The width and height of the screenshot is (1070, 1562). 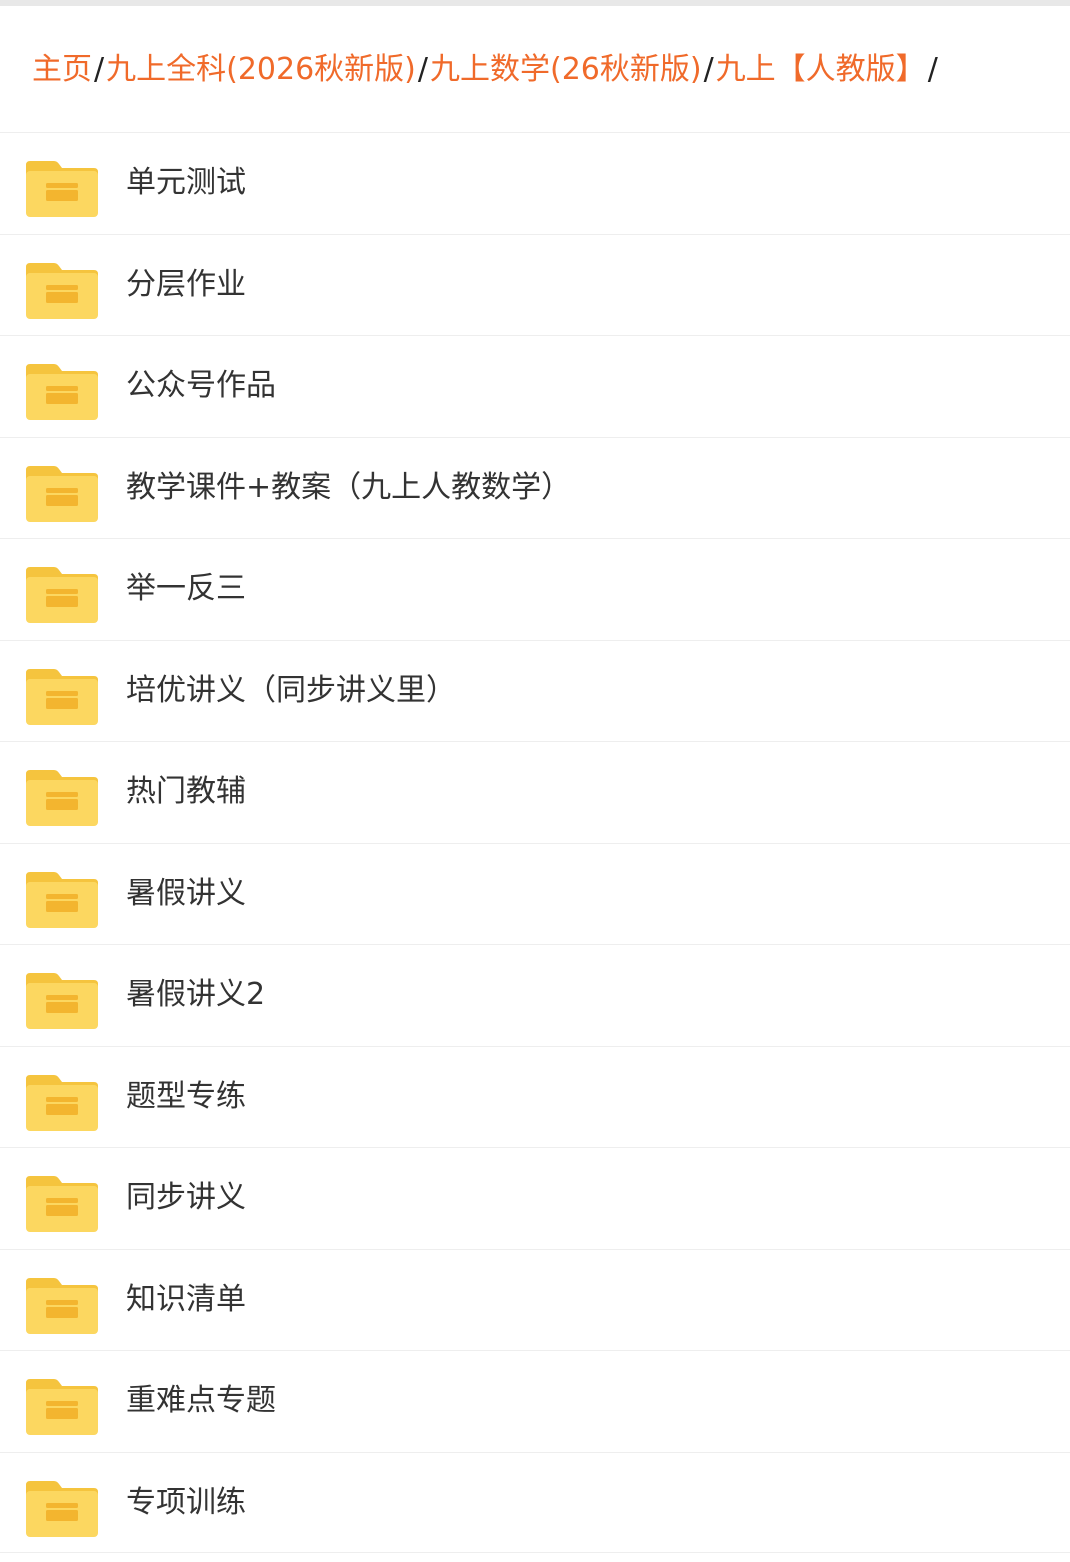 I want to click on folder-name: 分层作业, so click(x=186, y=284).